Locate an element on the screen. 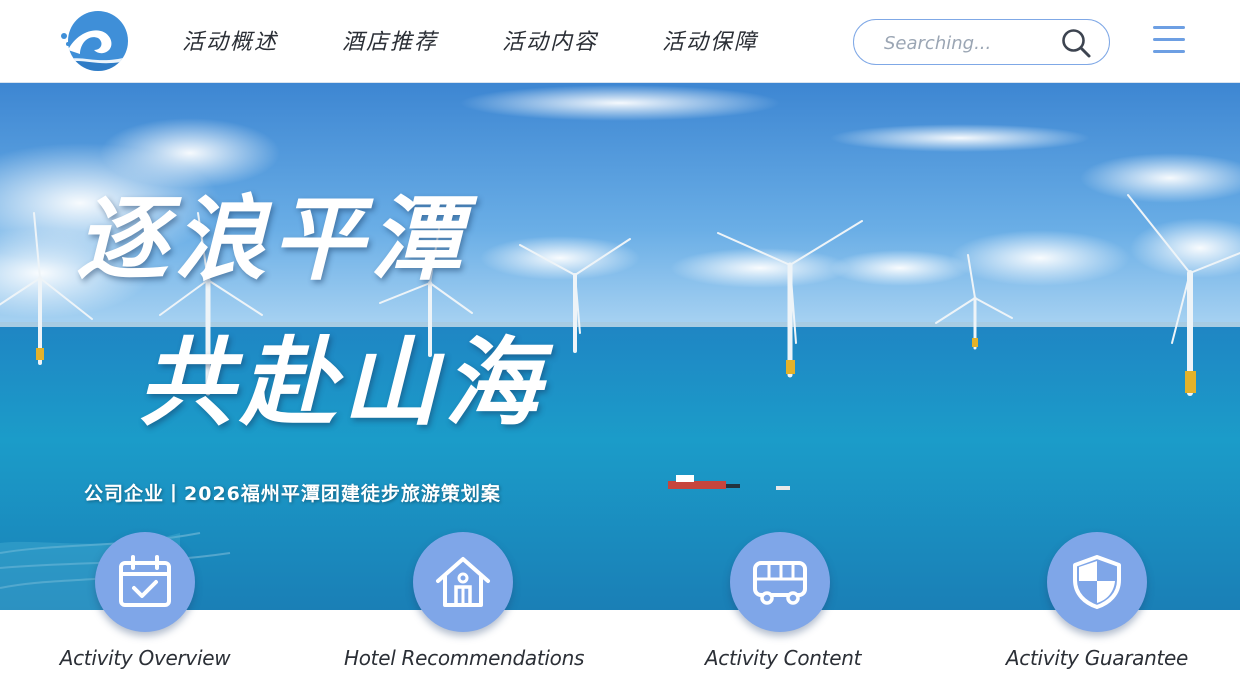 Image resolution: width=1240 pixels, height=697 pixels. feature-label: Activity Overview is located at coordinates (145, 658).